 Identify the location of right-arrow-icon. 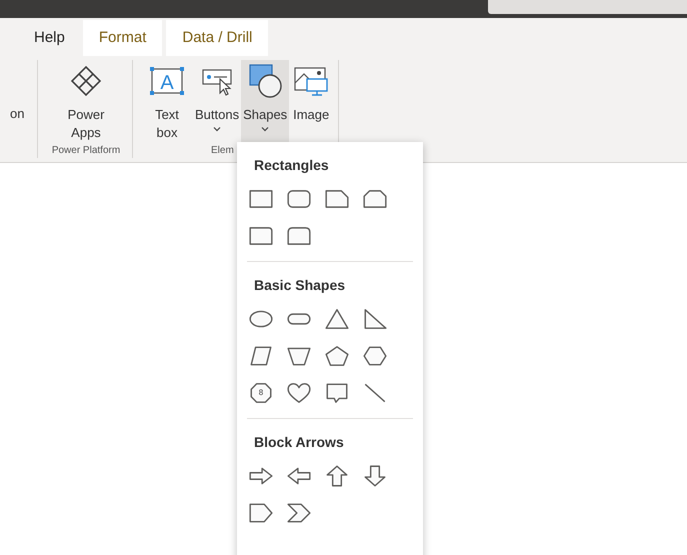
(261, 476).